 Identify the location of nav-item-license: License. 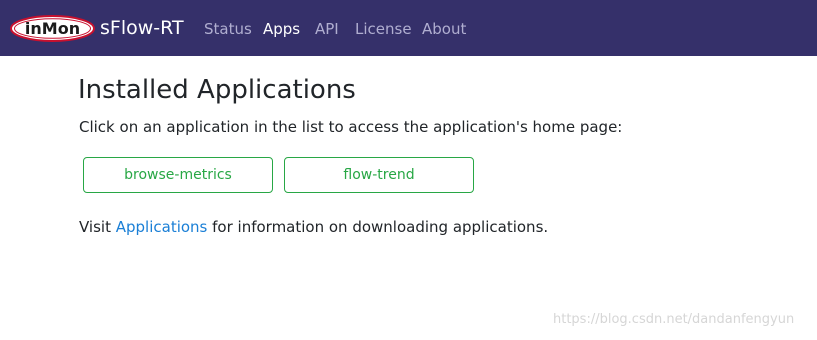
(383, 29).